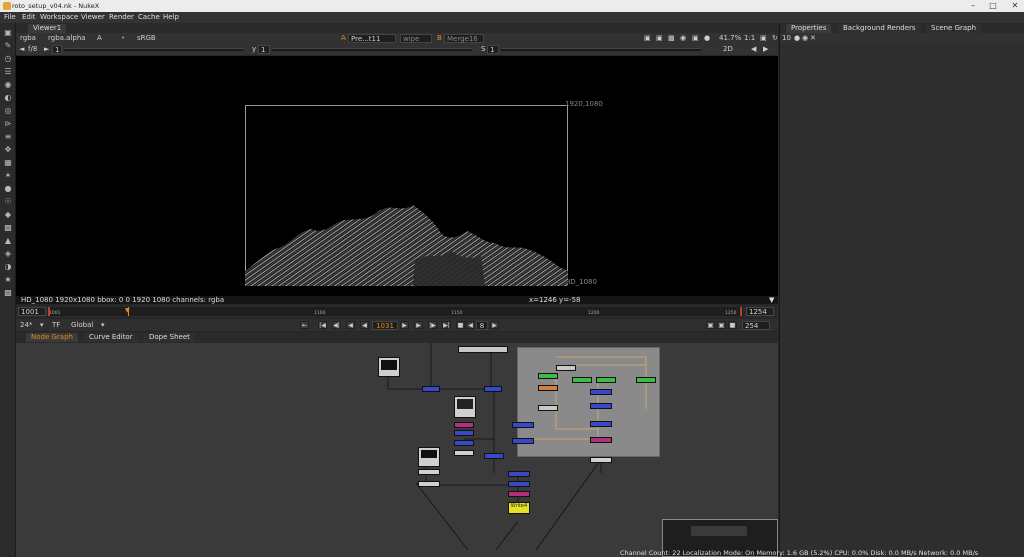 The width and height of the screenshot is (1024, 557). What do you see at coordinates (482, 325) in the screenshot?
I see `step-increment-field: 8` at bounding box center [482, 325].